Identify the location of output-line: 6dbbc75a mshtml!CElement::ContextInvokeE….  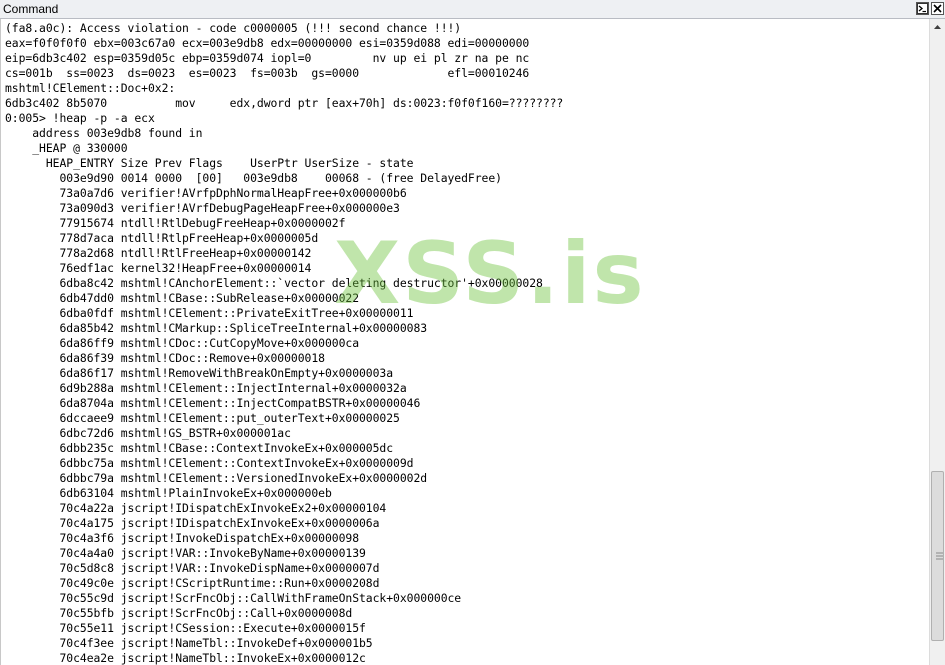
(209, 463).